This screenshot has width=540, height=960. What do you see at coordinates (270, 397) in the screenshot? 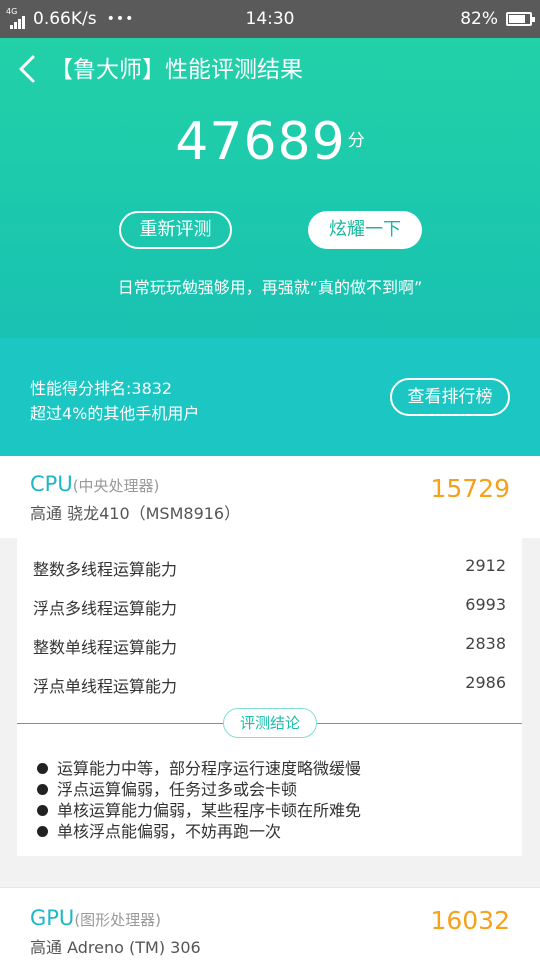
I see `rank-band: 性能得分排名:3832 超过4%的其他手机用户 查看排行榜` at bounding box center [270, 397].